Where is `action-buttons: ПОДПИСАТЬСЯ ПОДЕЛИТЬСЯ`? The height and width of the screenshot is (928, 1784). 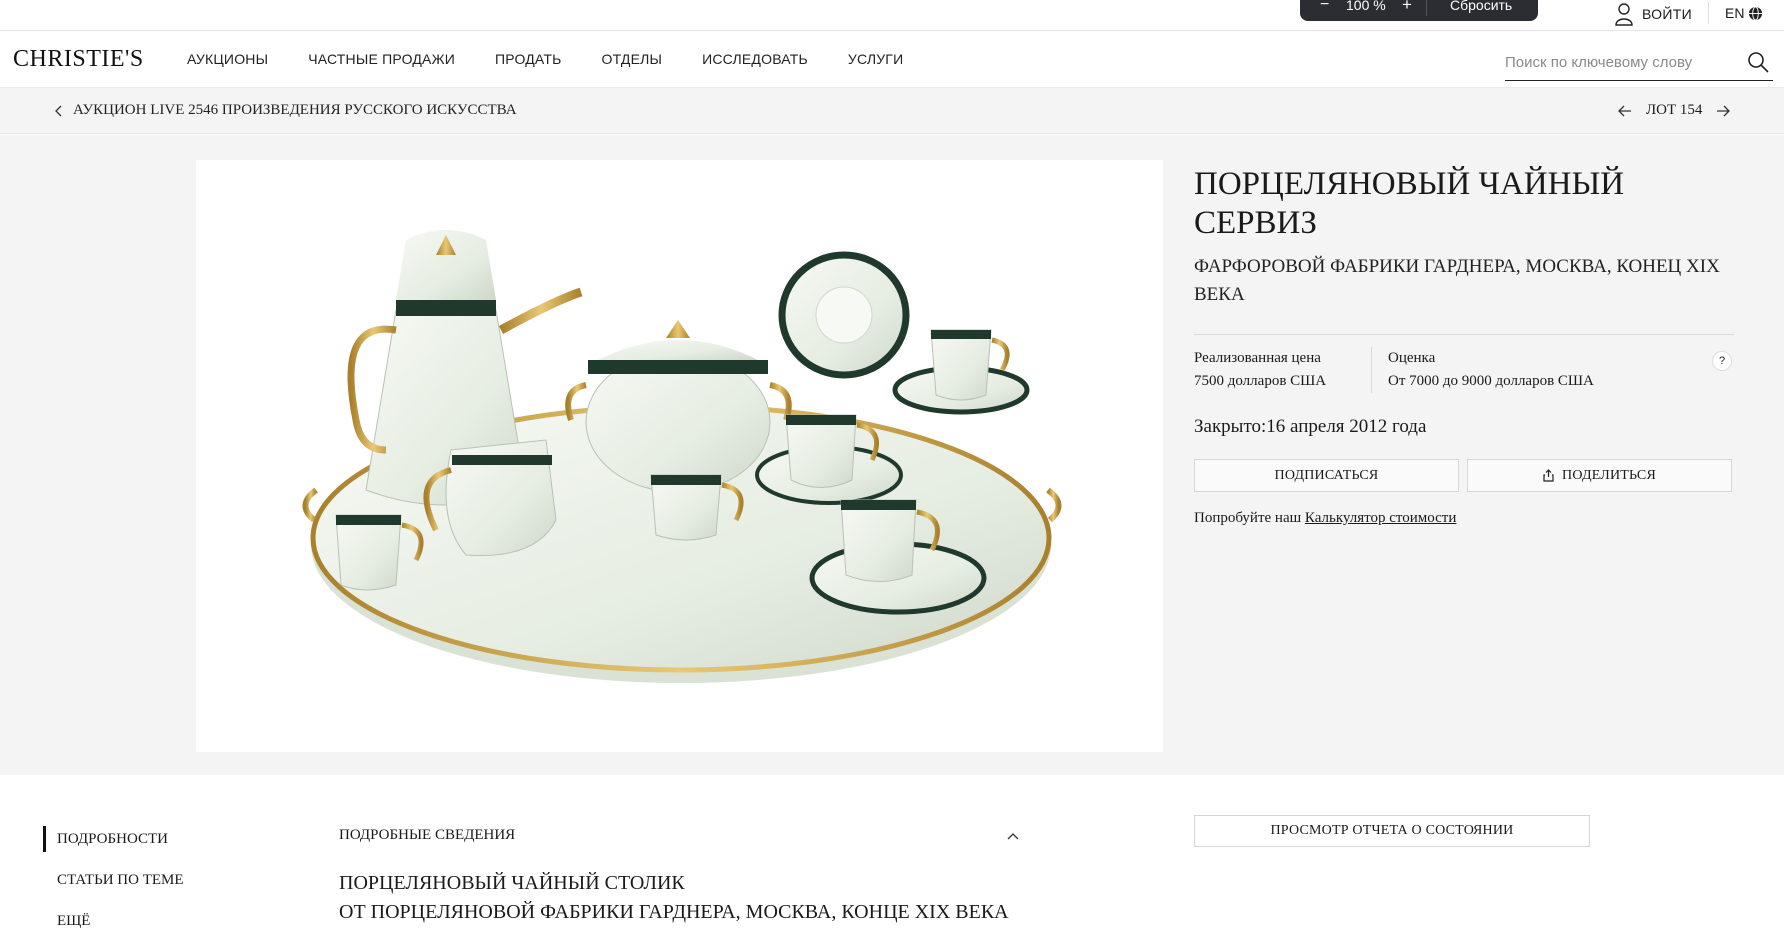
action-buttons: ПОДПИСАТЬСЯ ПОДЕЛИТЬСЯ is located at coordinates (1464, 475).